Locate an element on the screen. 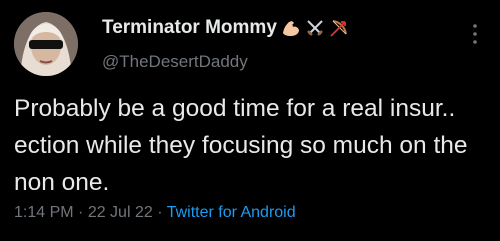 The width and height of the screenshot is (500, 241). flexed-biceps-icon is located at coordinates (291, 28).